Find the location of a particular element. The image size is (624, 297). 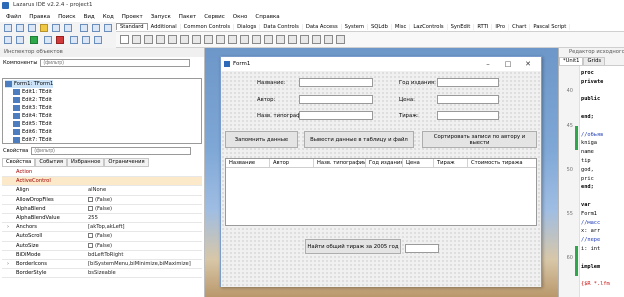

edit-year-field is located at coordinates (468, 82).